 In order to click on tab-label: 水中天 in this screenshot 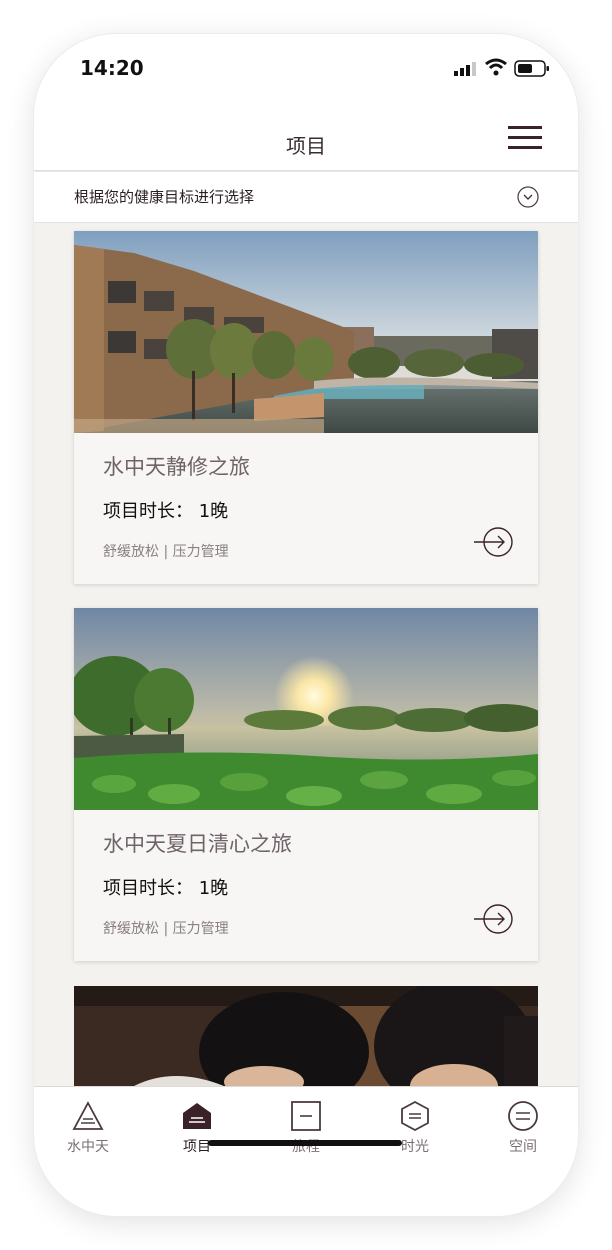, I will do `click(88, 1147)`.